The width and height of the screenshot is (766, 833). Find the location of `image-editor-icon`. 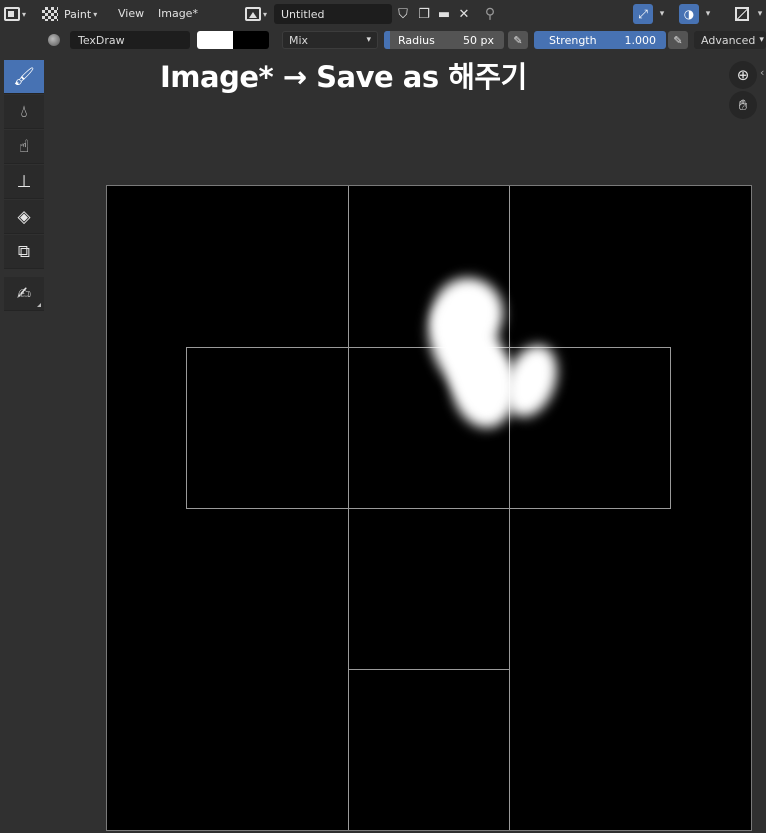

image-editor-icon is located at coordinates (12, 14).